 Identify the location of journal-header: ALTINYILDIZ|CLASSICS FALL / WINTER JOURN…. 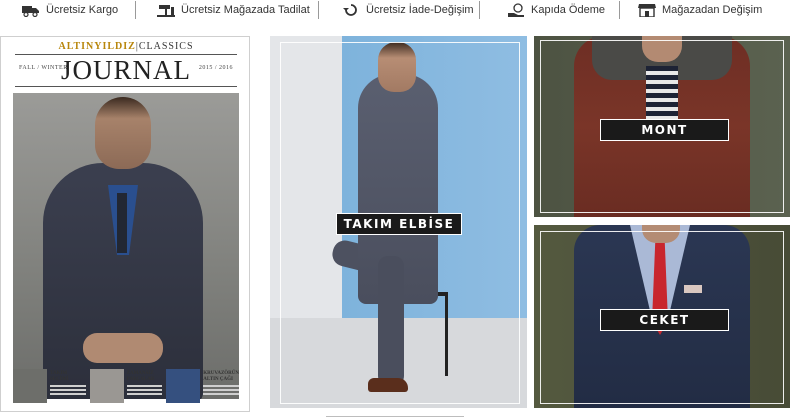
(126, 64).